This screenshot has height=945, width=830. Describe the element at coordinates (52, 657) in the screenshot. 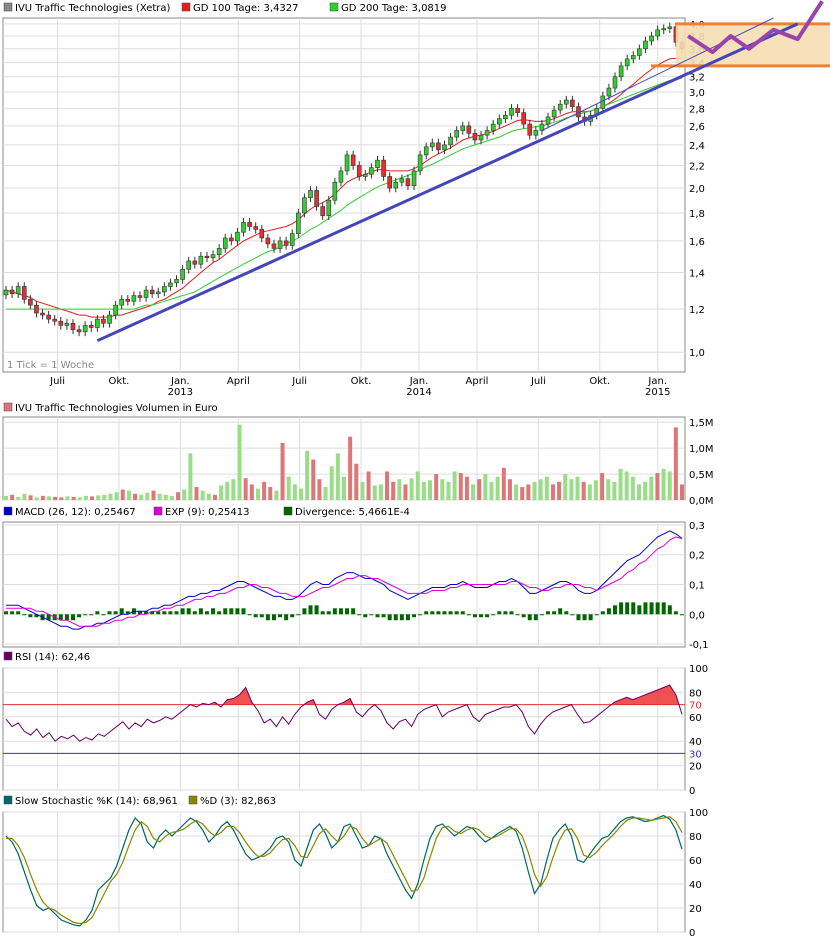

I see `rsi-legend-label: RSI (14): 62,46` at that location.